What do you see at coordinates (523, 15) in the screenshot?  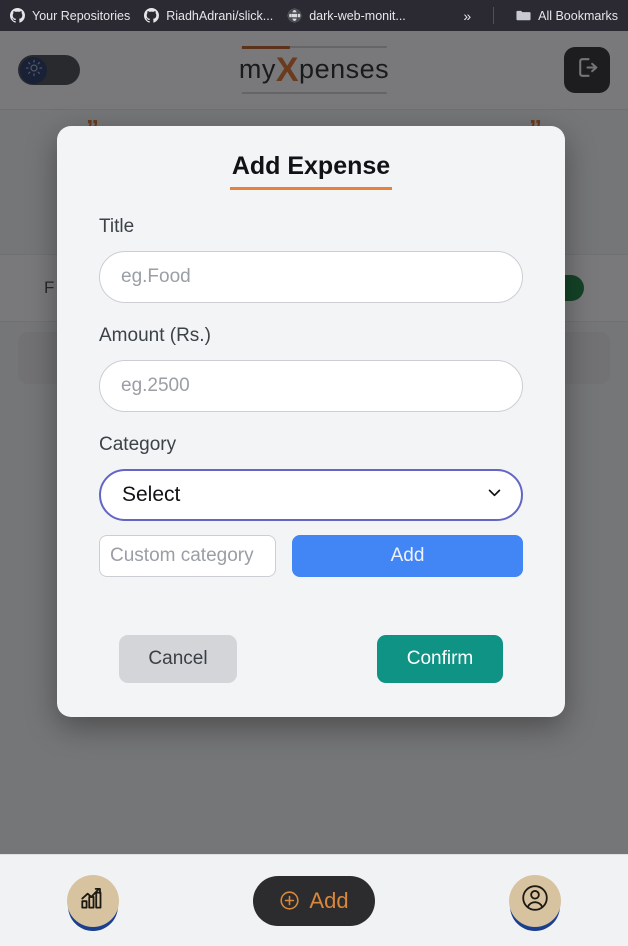 I see `folder-icon` at bounding box center [523, 15].